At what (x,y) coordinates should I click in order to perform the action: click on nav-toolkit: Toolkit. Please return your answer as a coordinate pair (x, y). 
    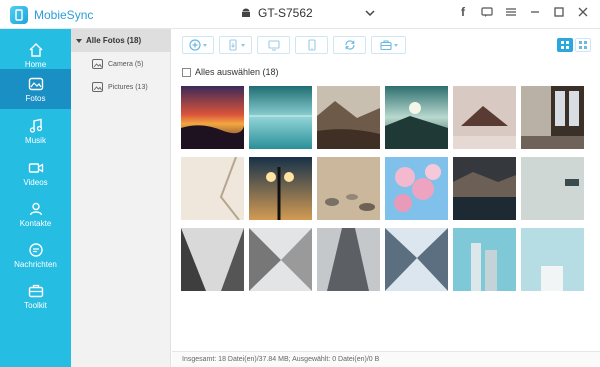
    Looking at the image, I should click on (35, 296).